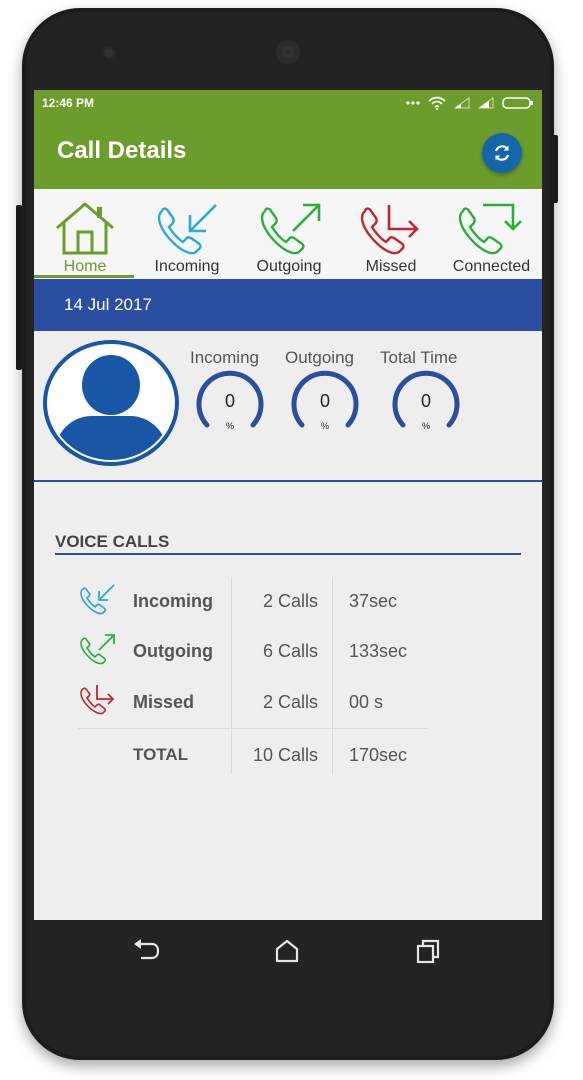 This screenshot has height=1080, width=583. I want to click on tab-label: Incoming, so click(187, 266).